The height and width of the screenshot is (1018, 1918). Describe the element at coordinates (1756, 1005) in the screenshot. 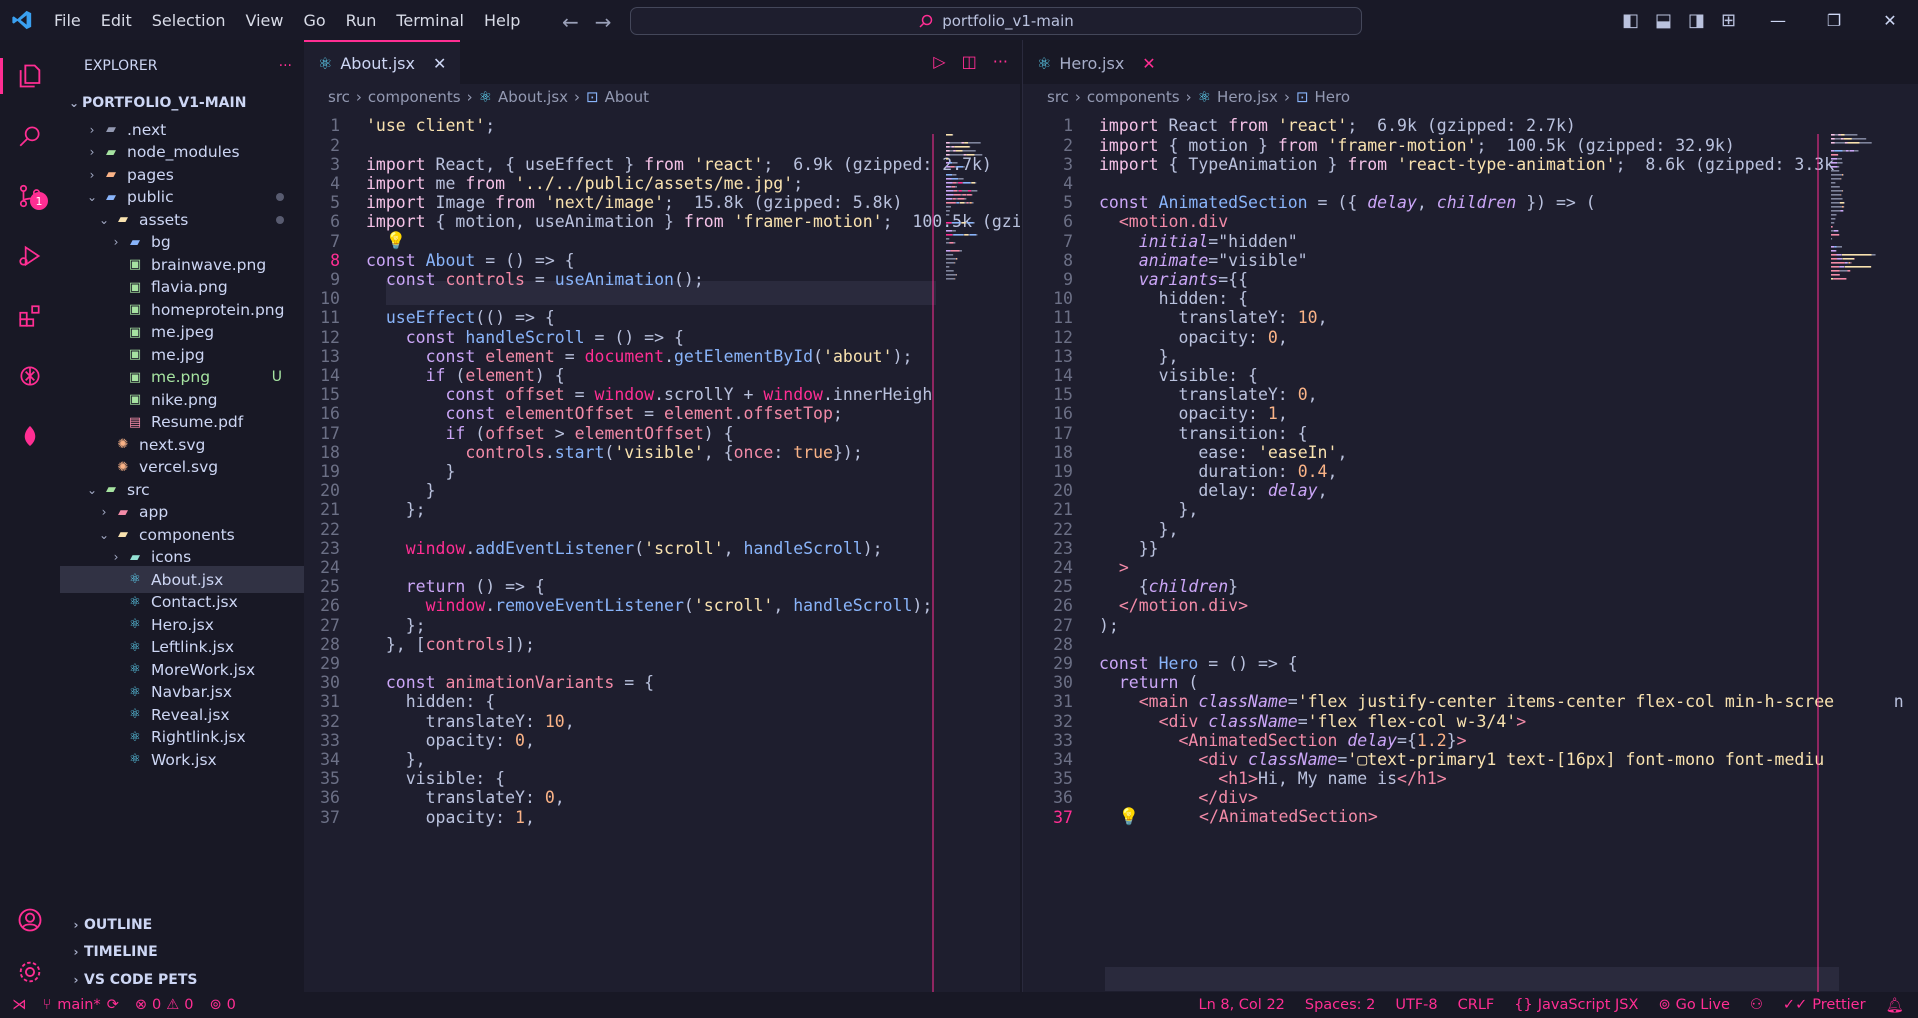

I see `feedback-icon: ⚇` at that location.